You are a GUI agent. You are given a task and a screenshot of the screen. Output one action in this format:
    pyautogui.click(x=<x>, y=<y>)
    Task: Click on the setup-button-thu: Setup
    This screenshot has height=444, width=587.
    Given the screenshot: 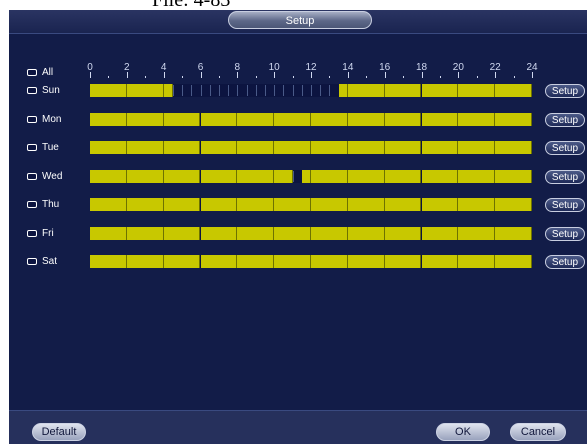 What is the action you would take?
    pyautogui.click(x=565, y=205)
    